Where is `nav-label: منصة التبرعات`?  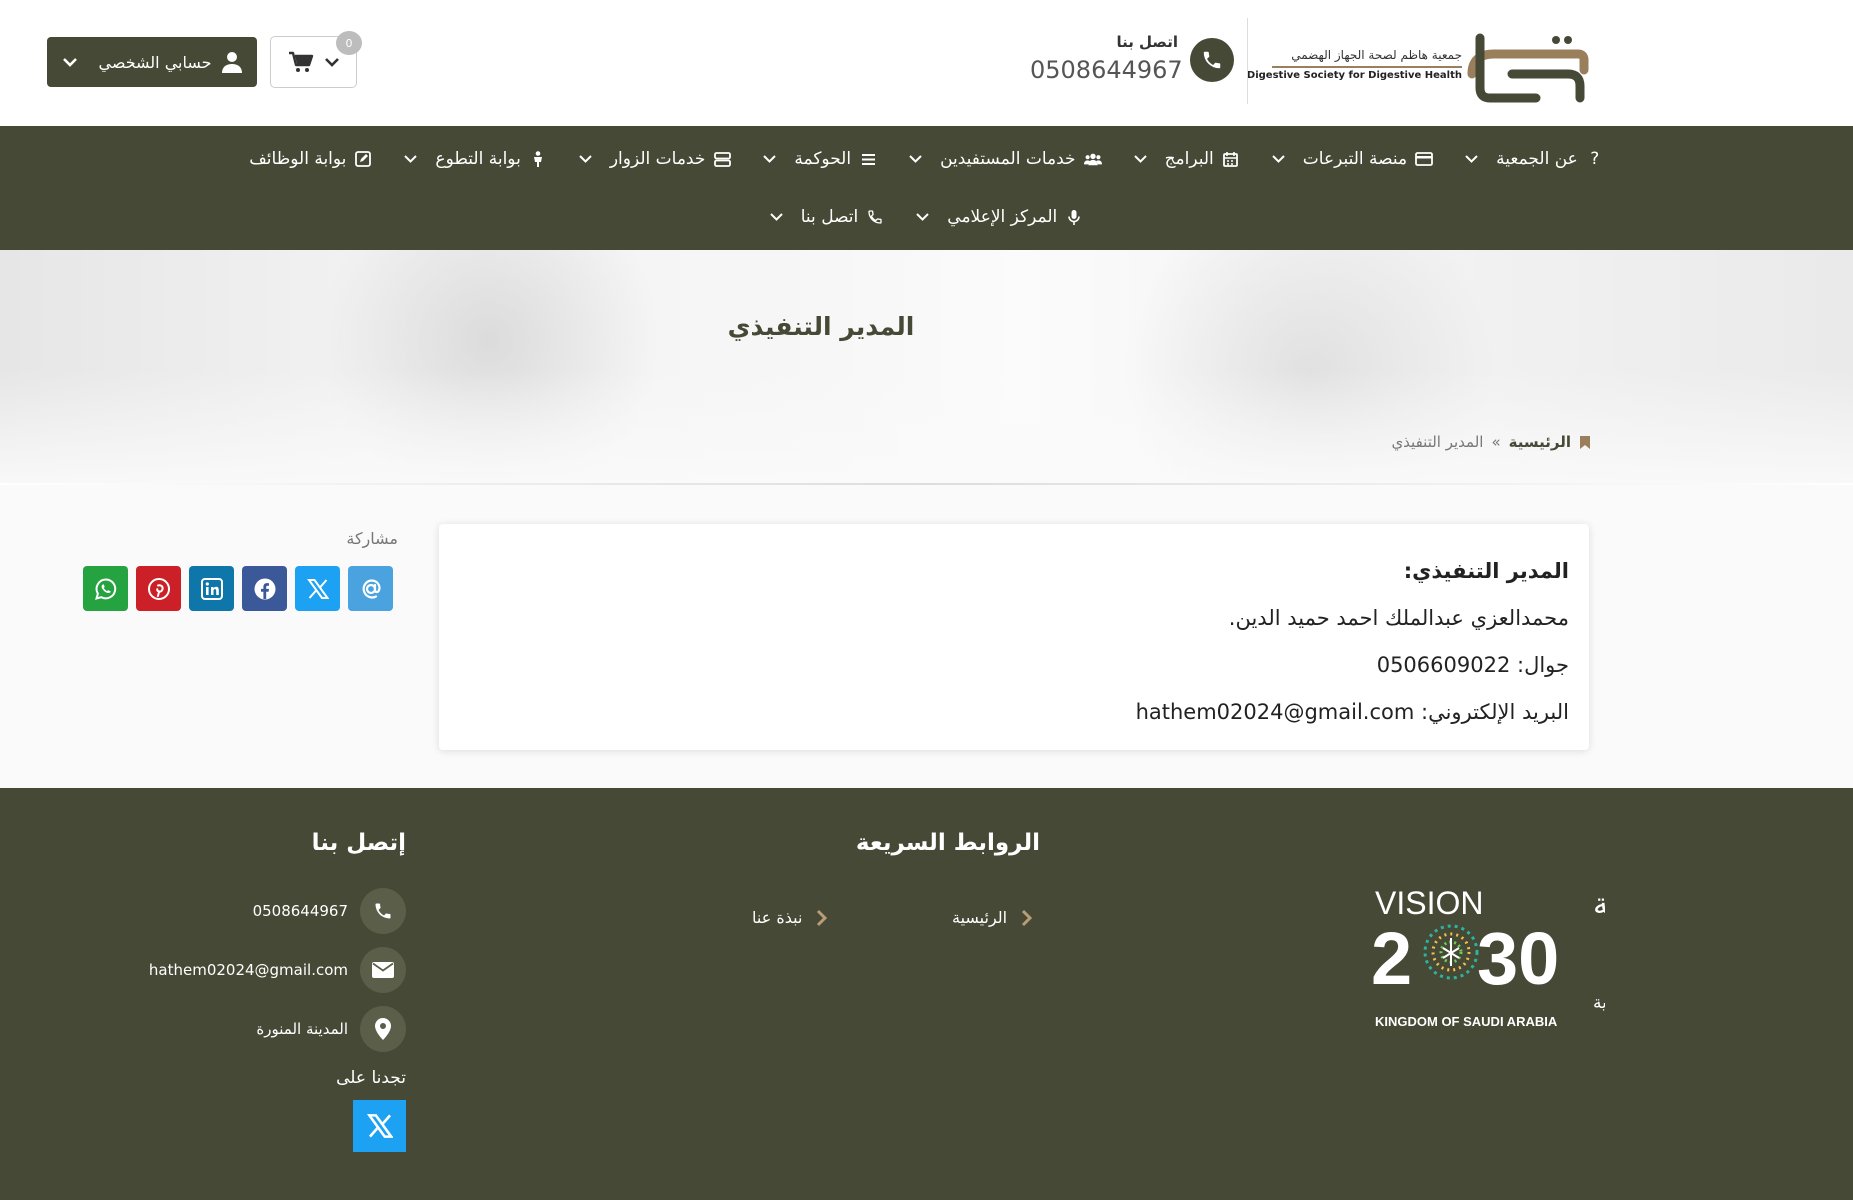 nav-label: منصة التبرعات is located at coordinates (1355, 159).